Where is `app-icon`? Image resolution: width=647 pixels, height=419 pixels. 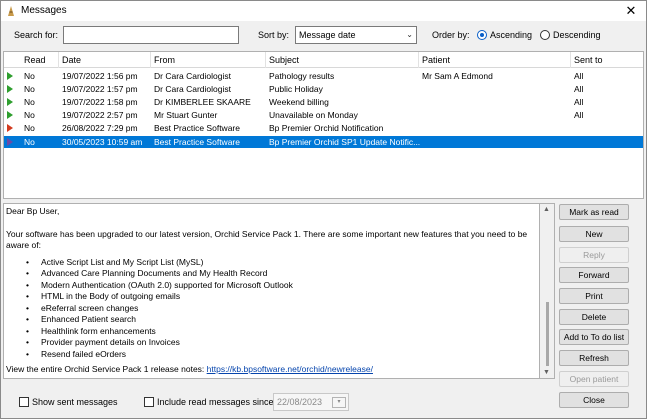 app-icon is located at coordinates (11, 11).